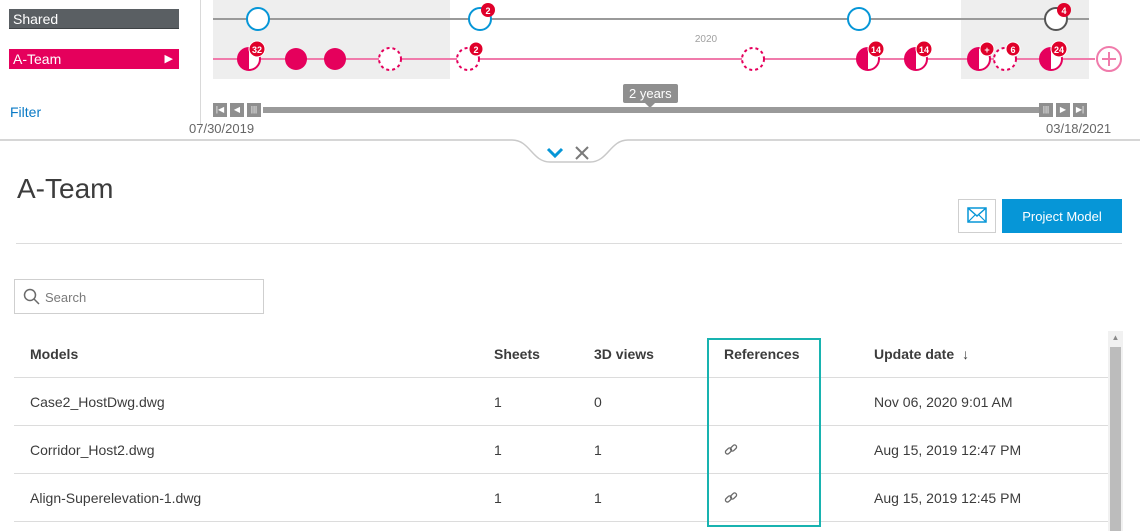 The image size is (1140, 531). What do you see at coordinates (986, 50) in the screenshot?
I see `count-badge-label: +` at bounding box center [986, 50].